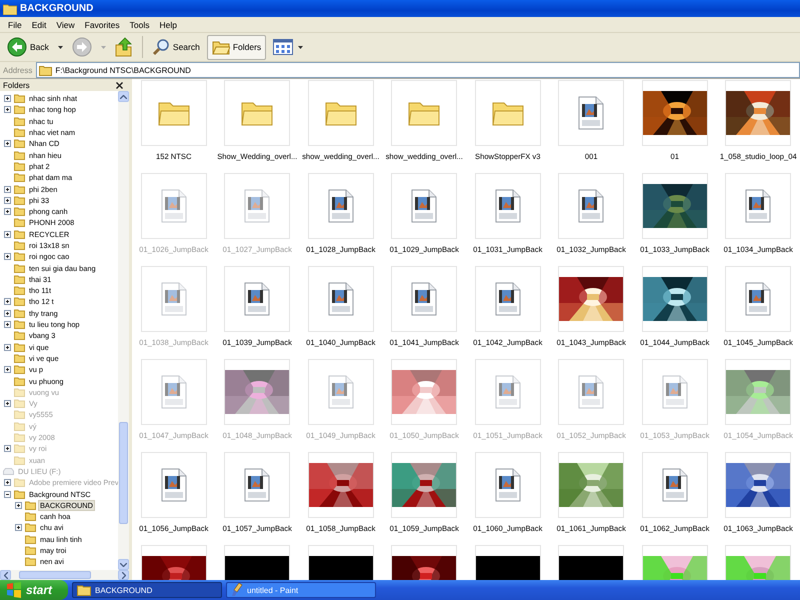 The width and height of the screenshot is (800, 600). I want to click on window-title: BACKGROUND, so click(57, 8).